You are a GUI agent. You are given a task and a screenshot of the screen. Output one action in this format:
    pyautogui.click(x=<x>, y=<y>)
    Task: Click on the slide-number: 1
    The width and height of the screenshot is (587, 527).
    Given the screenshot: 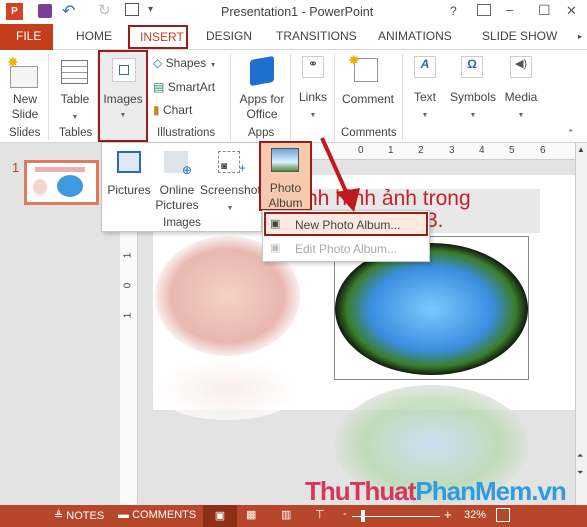 What is the action you would take?
    pyautogui.click(x=16, y=167)
    